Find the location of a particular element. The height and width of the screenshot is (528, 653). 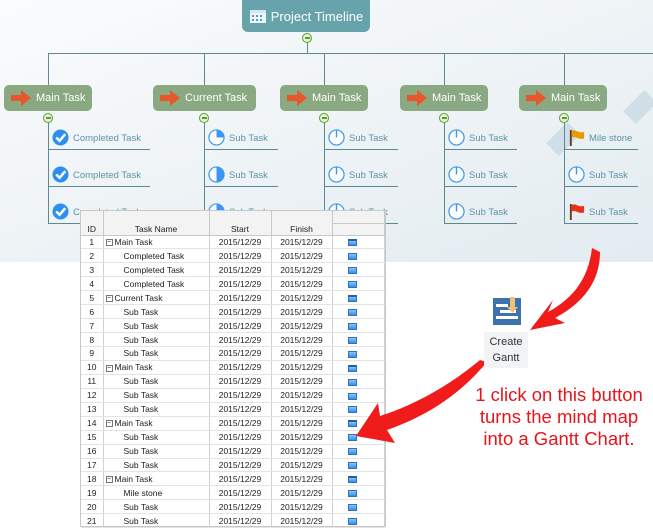

table-row: 21 Sub Task 2015/12/29 2015/12/29 is located at coordinates (233, 520).